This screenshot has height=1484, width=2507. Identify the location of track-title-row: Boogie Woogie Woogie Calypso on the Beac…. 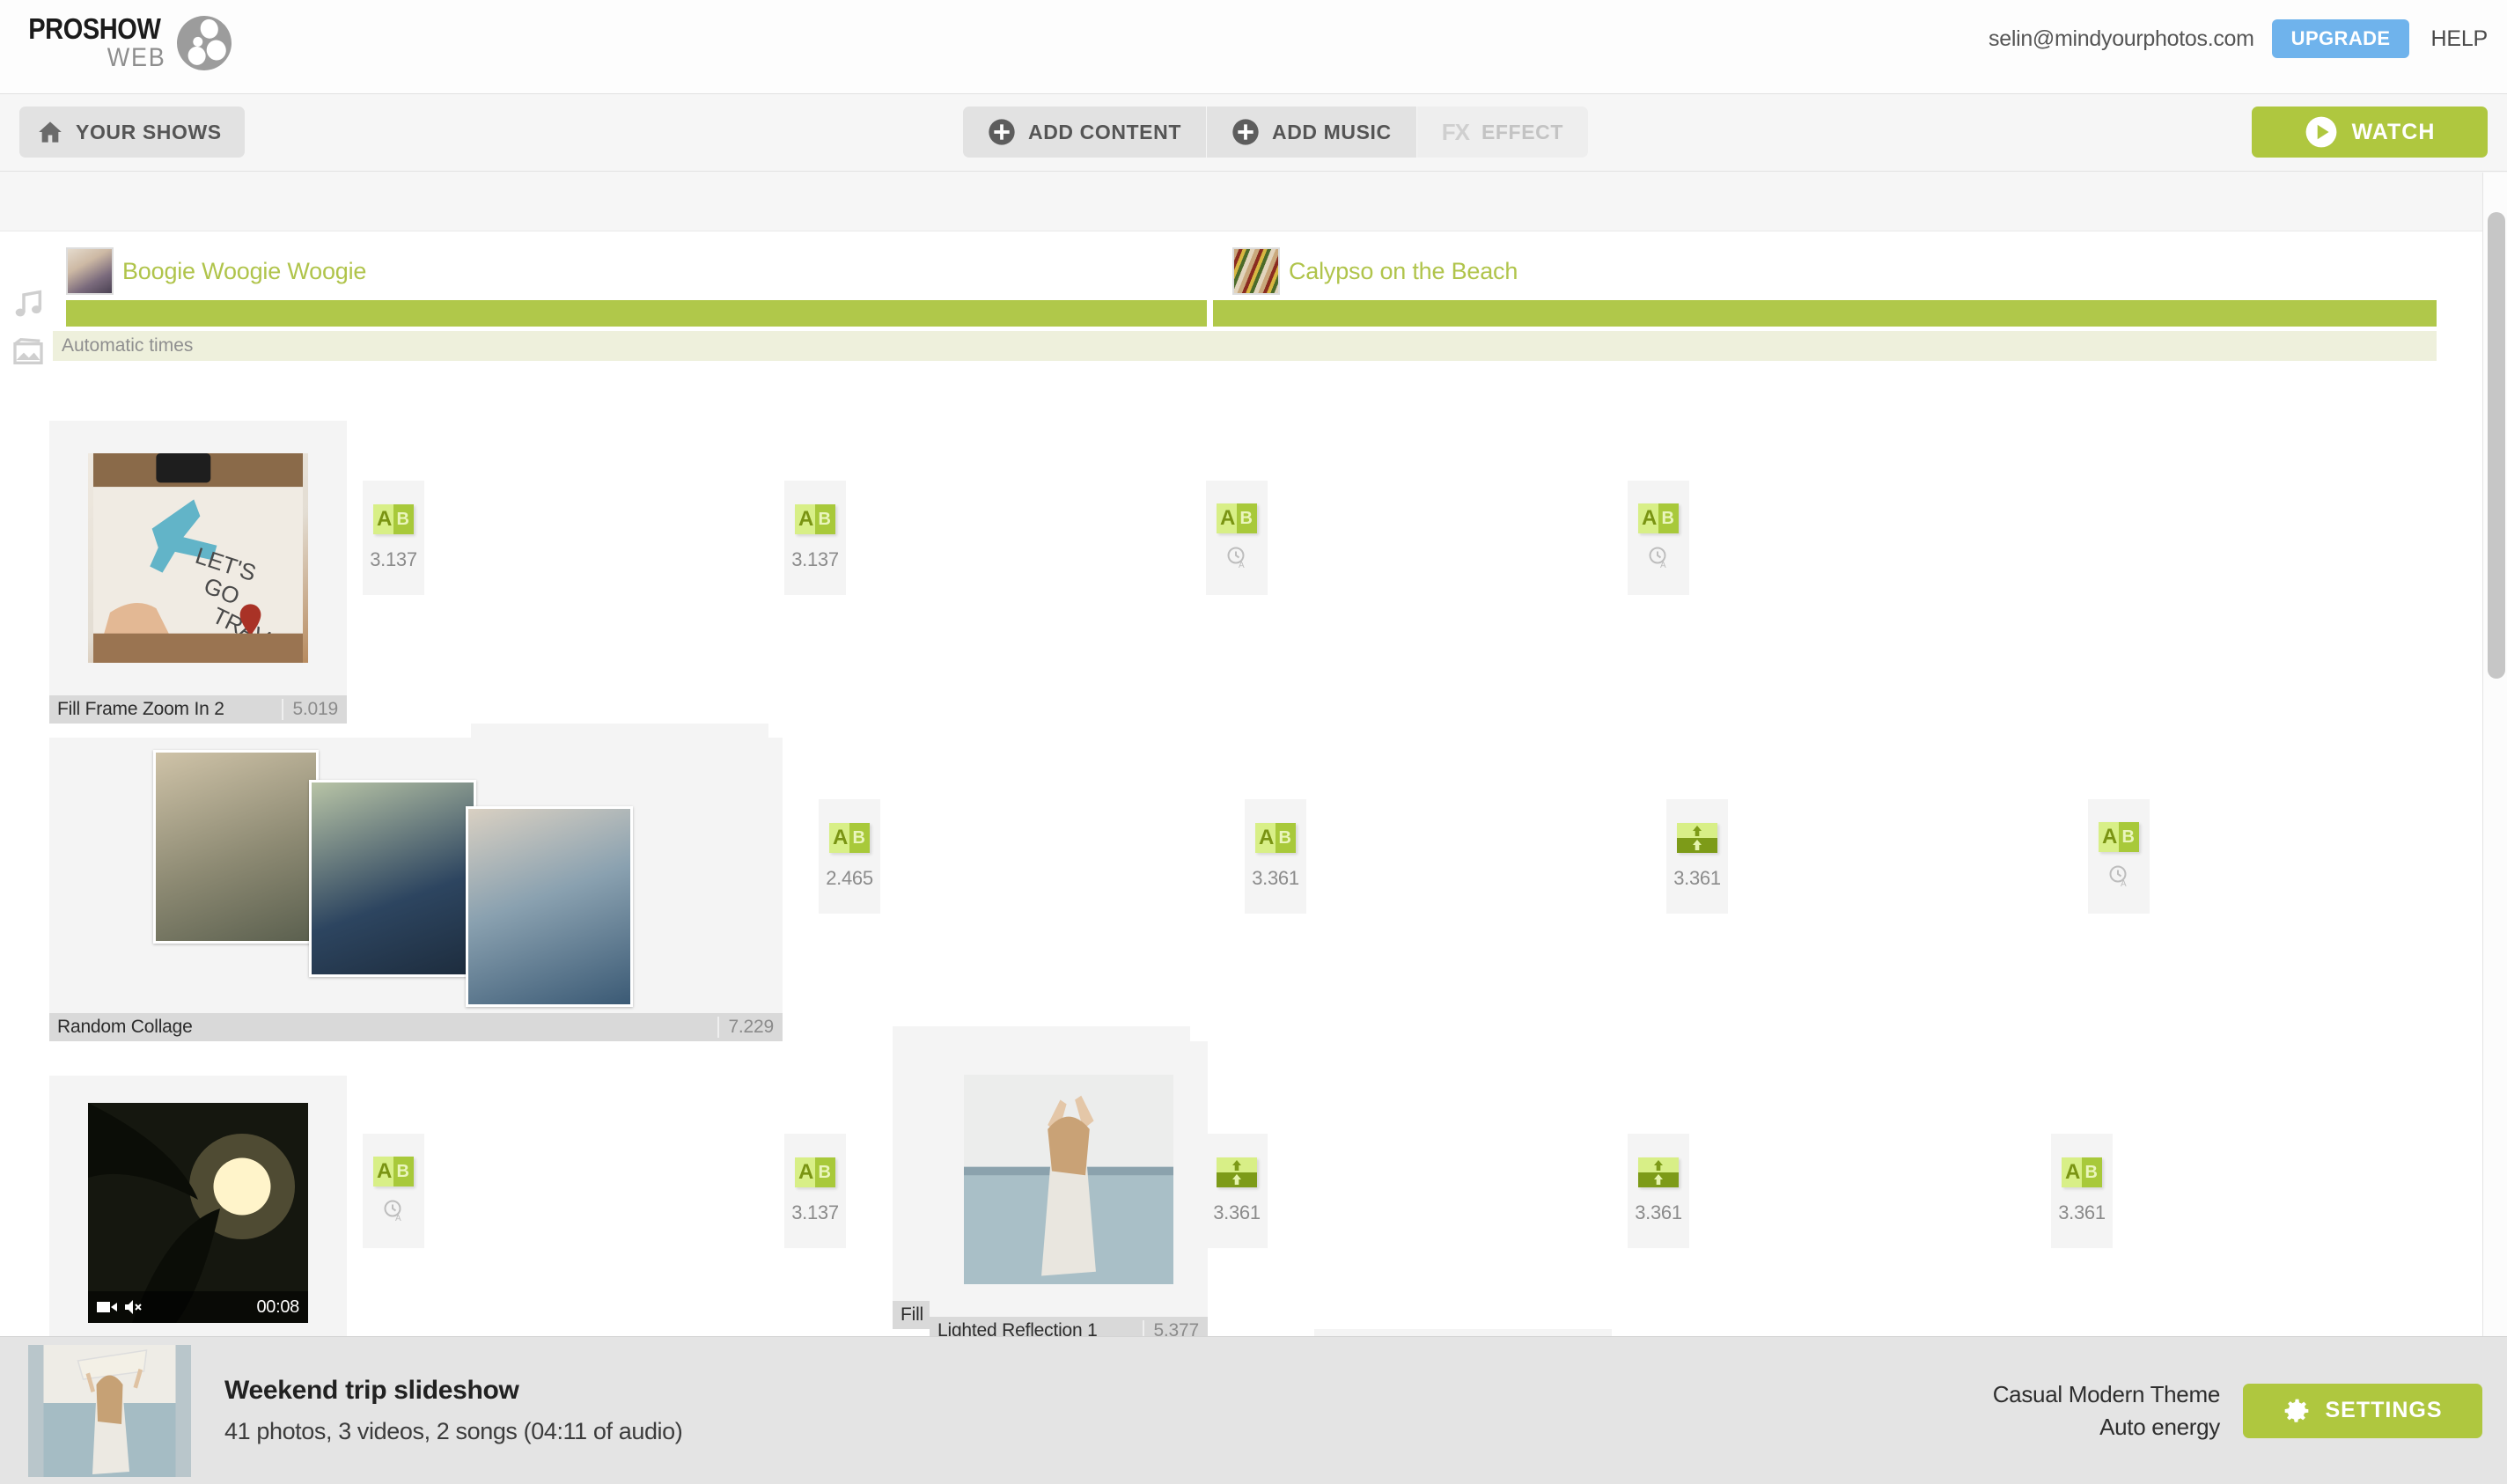
(1253, 263).